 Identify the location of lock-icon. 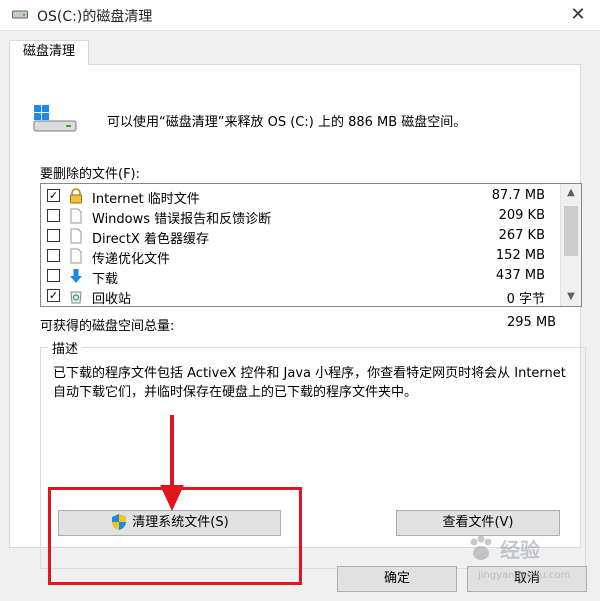
(76, 196).